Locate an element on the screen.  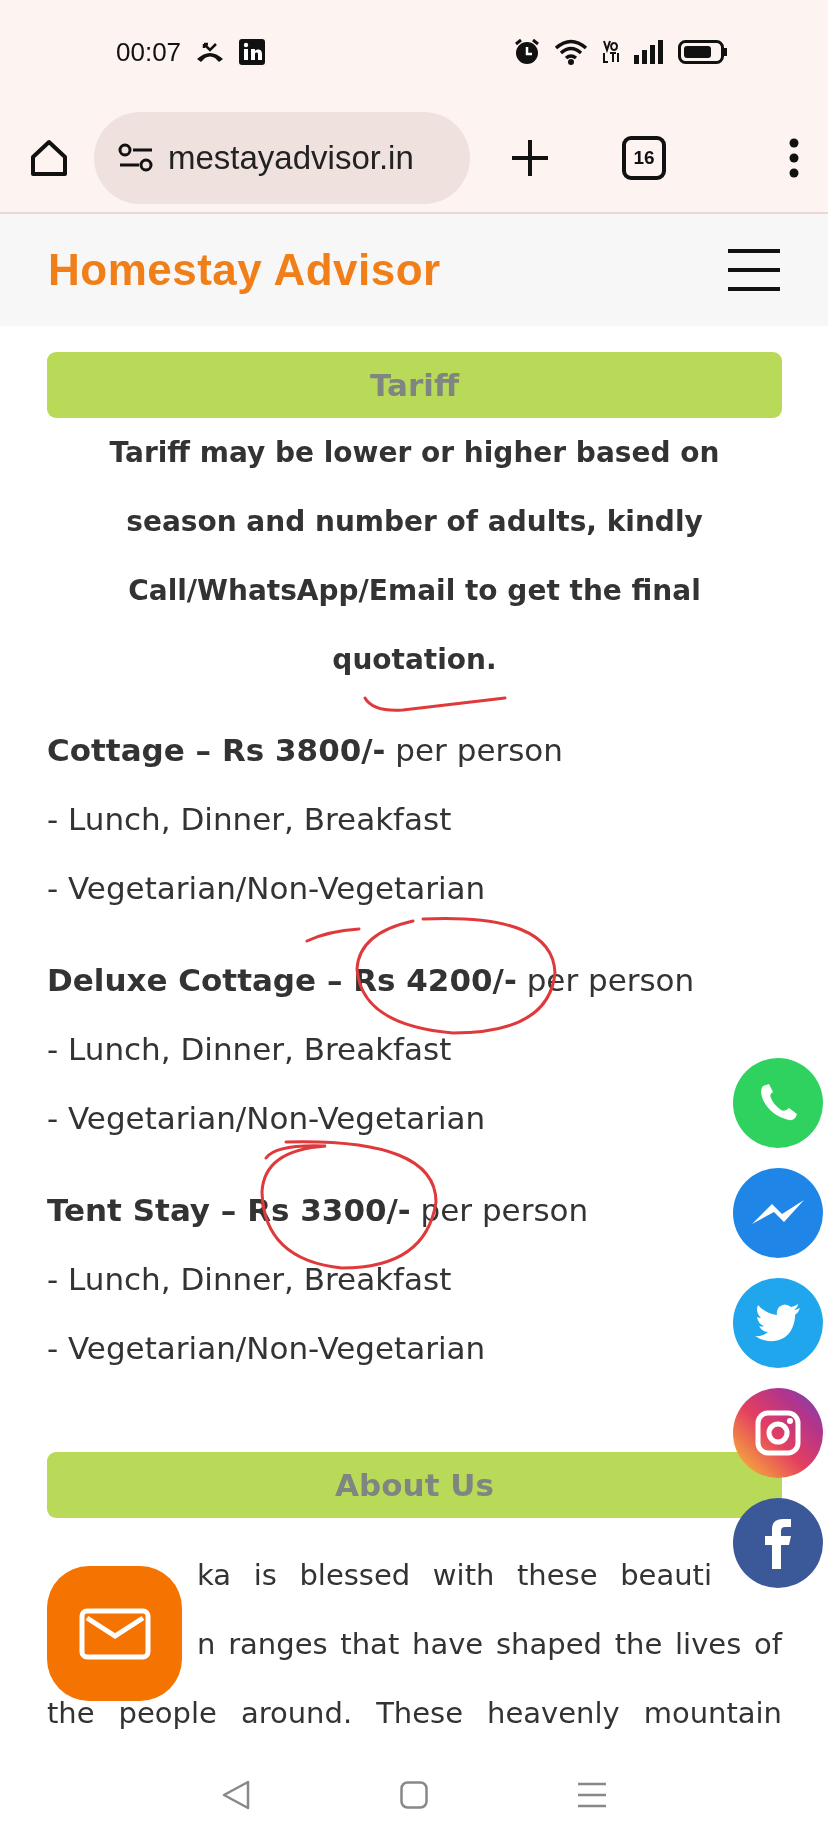
facebook-icon is located at coordinates (778, 1543).